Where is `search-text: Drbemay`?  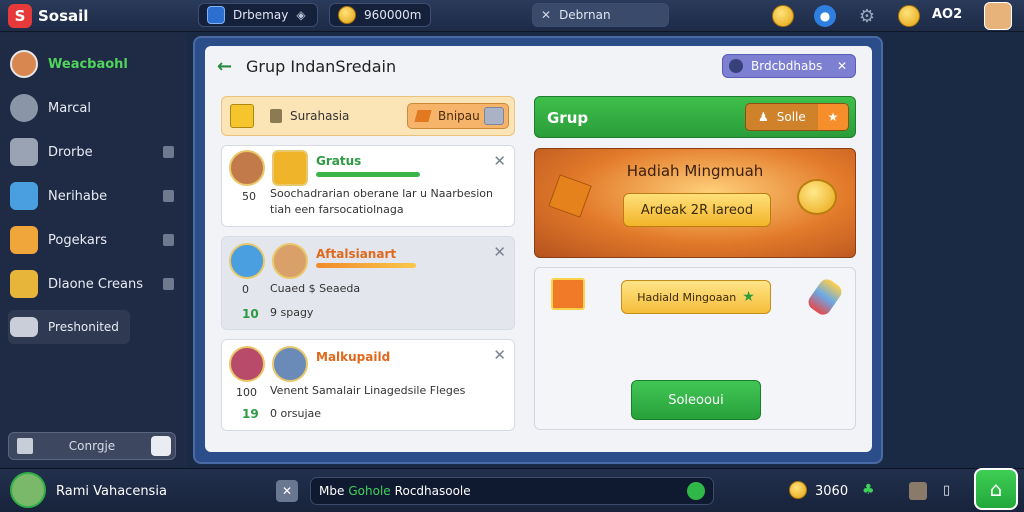
search-text: Drbemay is located at coordinates (261, 15).